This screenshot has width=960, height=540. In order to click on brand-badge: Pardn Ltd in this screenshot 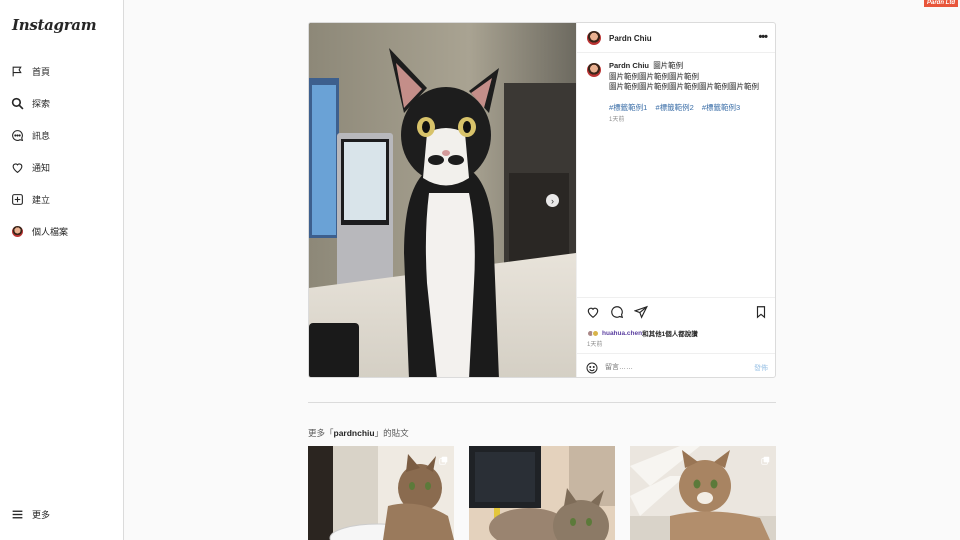, I will do `click(941, 3)`.